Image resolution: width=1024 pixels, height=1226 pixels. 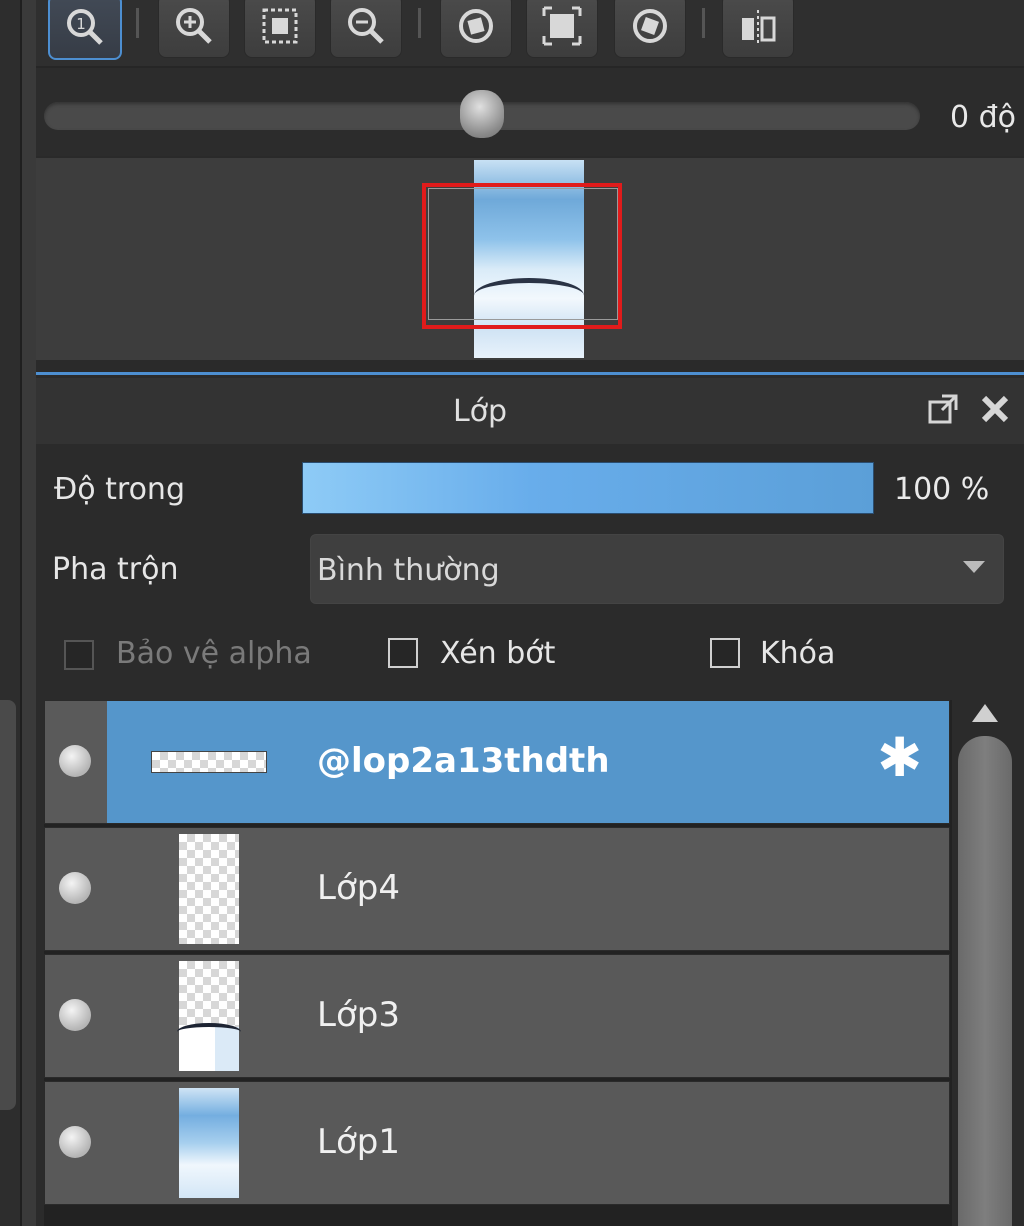 I want to click on layer-name: Lớp1, so click(x=358, y=1142).